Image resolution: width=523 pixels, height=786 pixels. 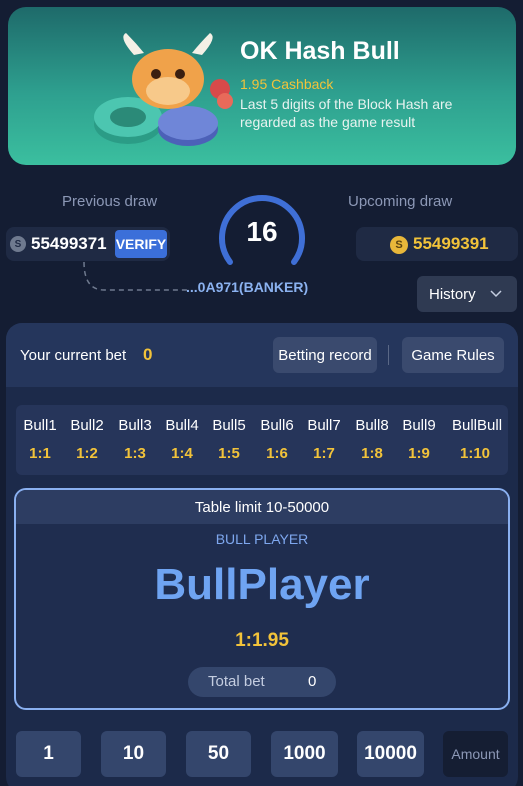 What do you see at coordinates (136, 276) in the screenshot?
I see `connector-line` at bounding box center [136, 276].